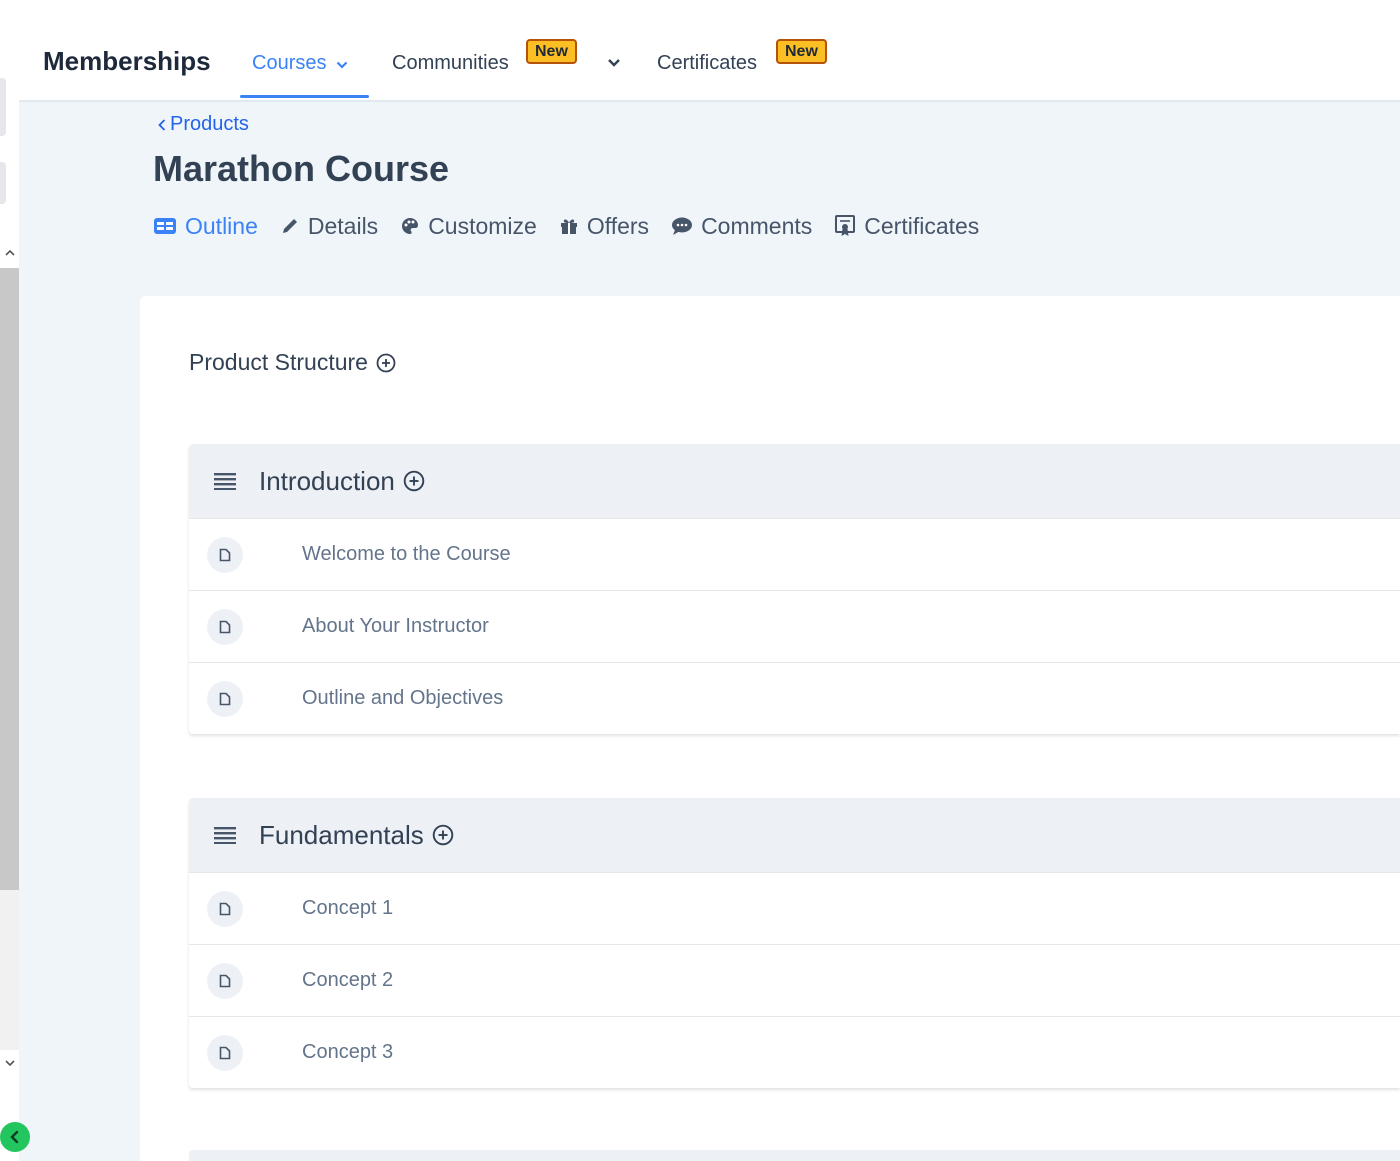 Image resolution: width=1400 pixels, height=1161 pixels. Describe the element at coordinates (347, 1052) in the screenshot. I see `lesson-title: Concept 3` at that location.